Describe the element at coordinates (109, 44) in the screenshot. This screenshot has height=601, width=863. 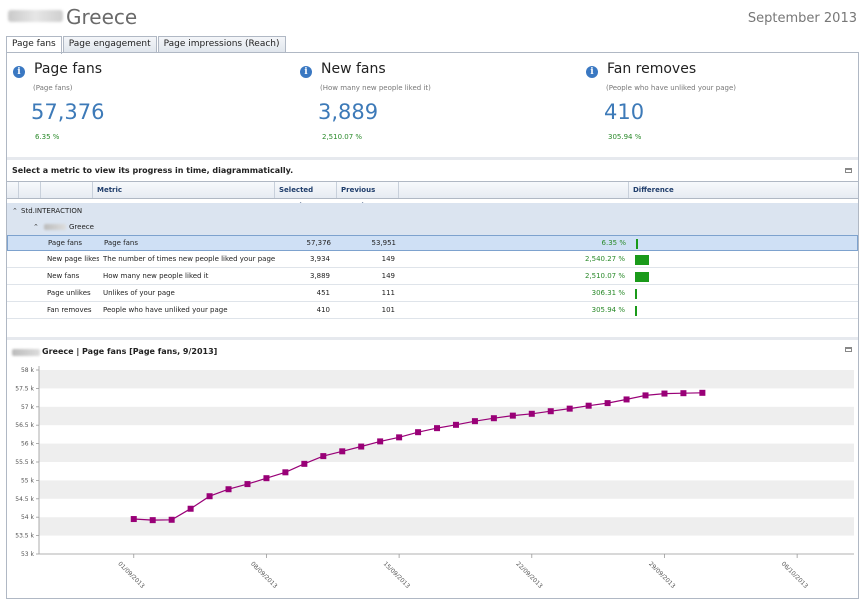
I see `tab-page-engagement: Page engagement` at that location.